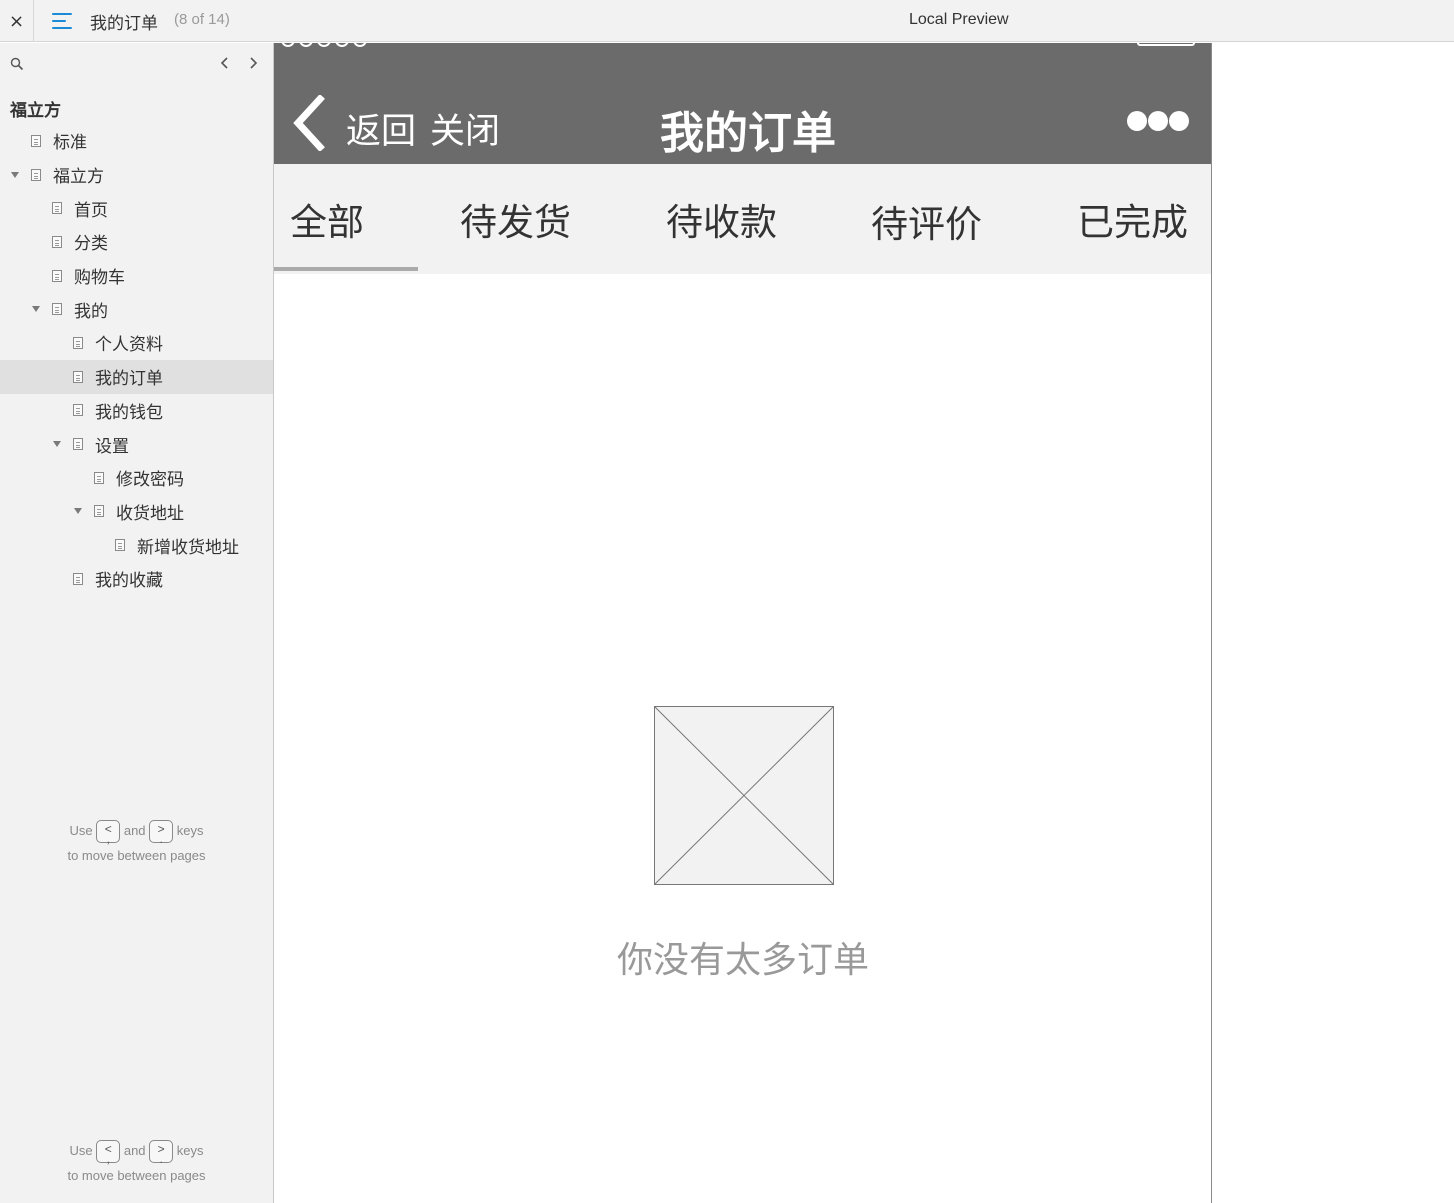 Image resolution: width=1454 pixels, height=1203 pixels. I want to click on sidebar-item-label: 首页, so click(91, 210).